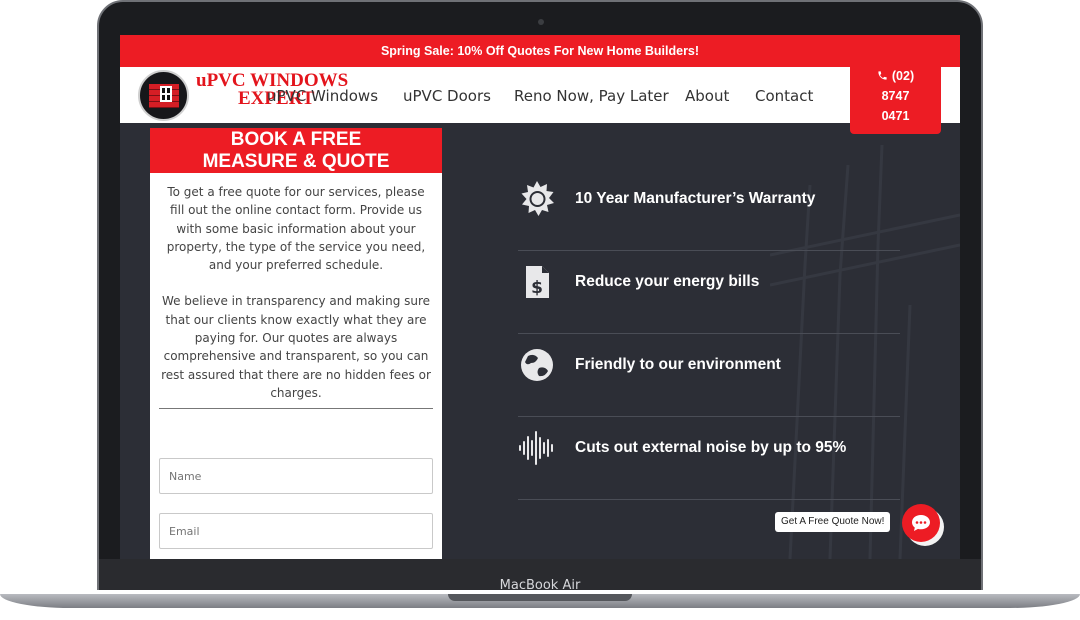 The width and height of the screenshot is (1080, 620). I want to click on phone-icon, so click(882, 75).